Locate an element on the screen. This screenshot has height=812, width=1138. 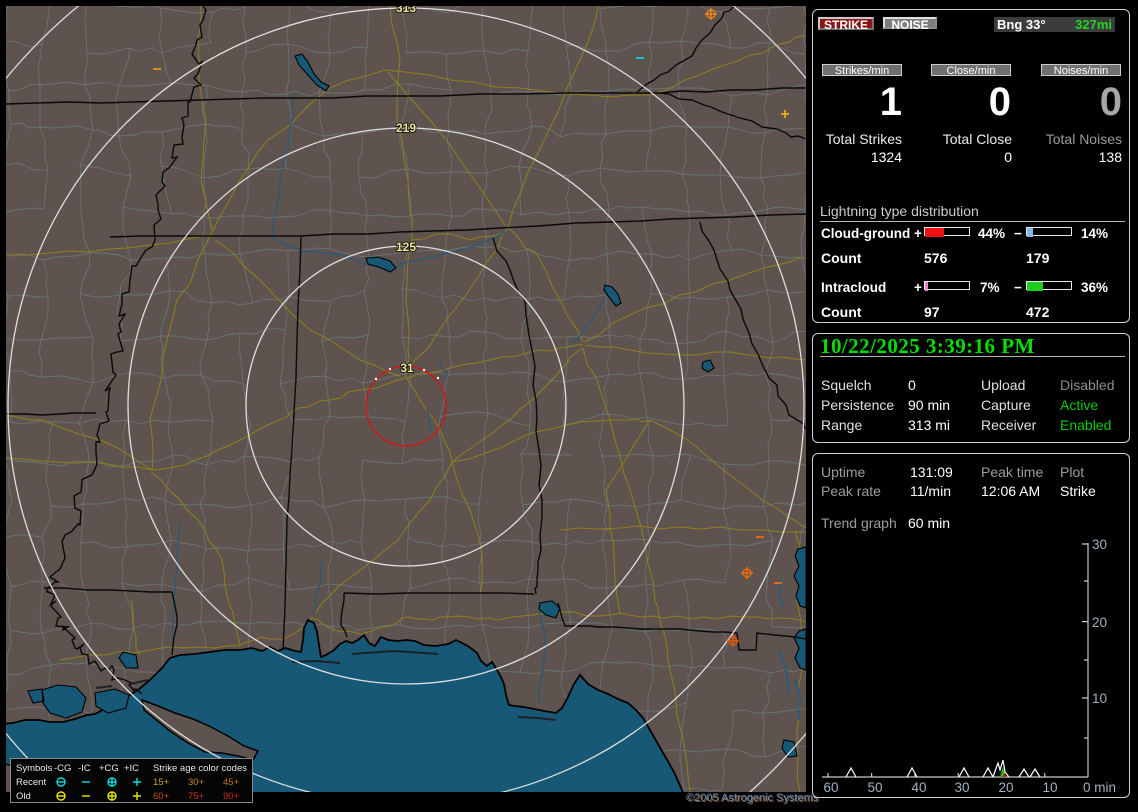
svg-text: 60+ is located at coordinates (161, 796).